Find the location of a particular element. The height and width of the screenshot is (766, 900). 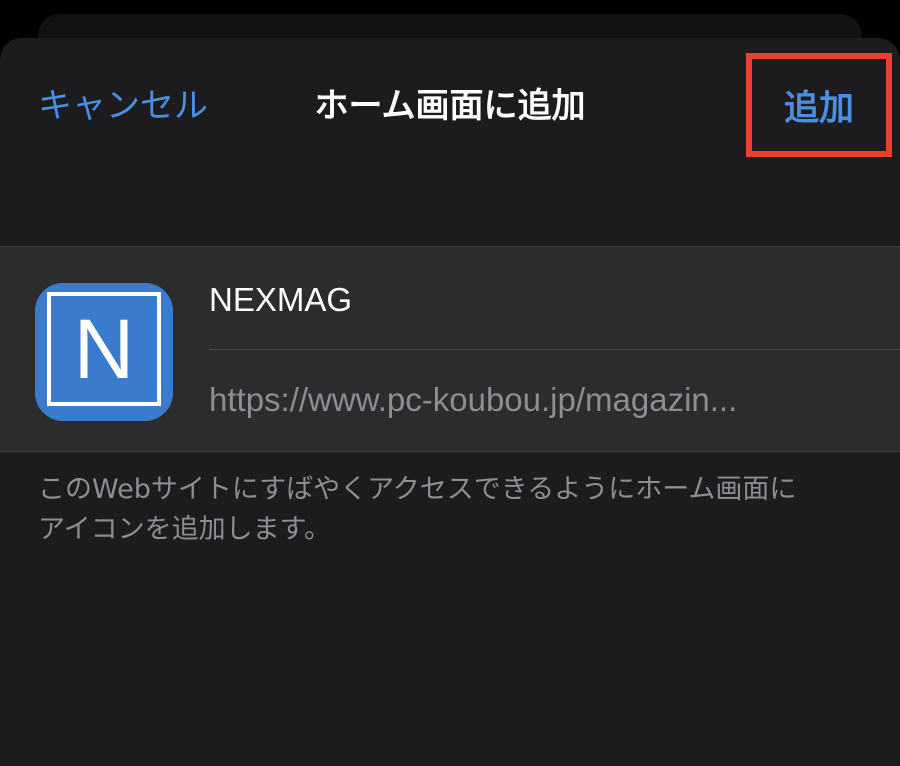

footer-note-line-1: このWebサイトにすばやくアクセスできるようにホーム画面に is located at coordinates (417, 489).